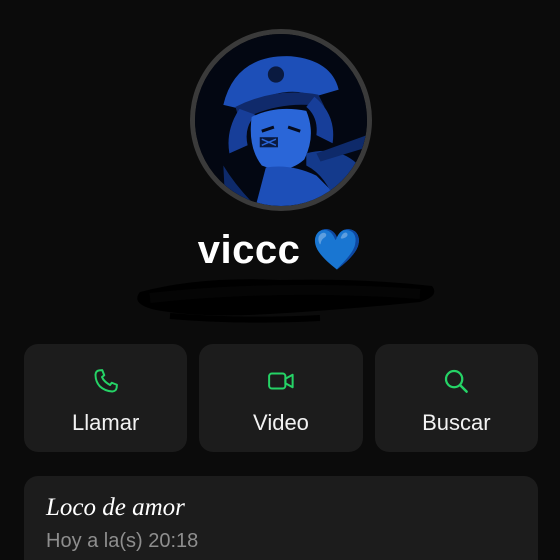 This screenshot has width=560, height=560. I want to click on status-card: Loco de amor Hoy a la(s) 20:18, so click(281, 518).